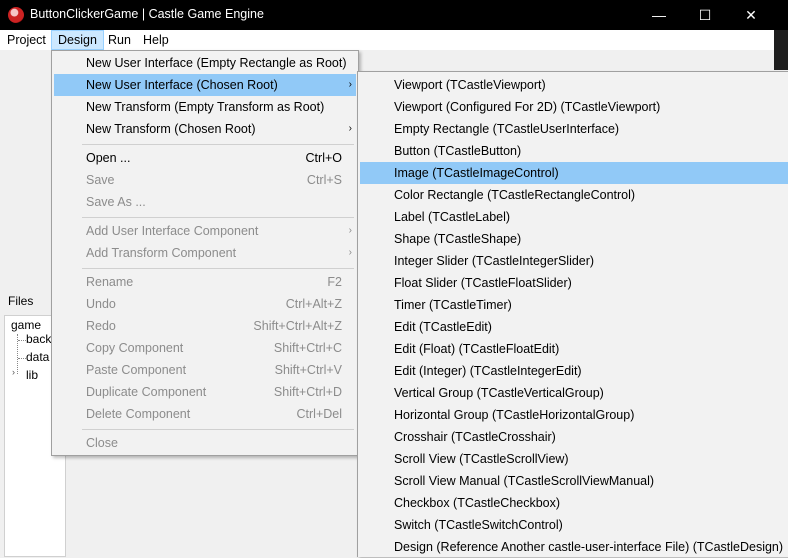  Describe the element at coordinates (205, 129) in the screenshot. I see `menu-item-new-transform-chosen-root: New Transform (Chosen Root) ›` at that location.